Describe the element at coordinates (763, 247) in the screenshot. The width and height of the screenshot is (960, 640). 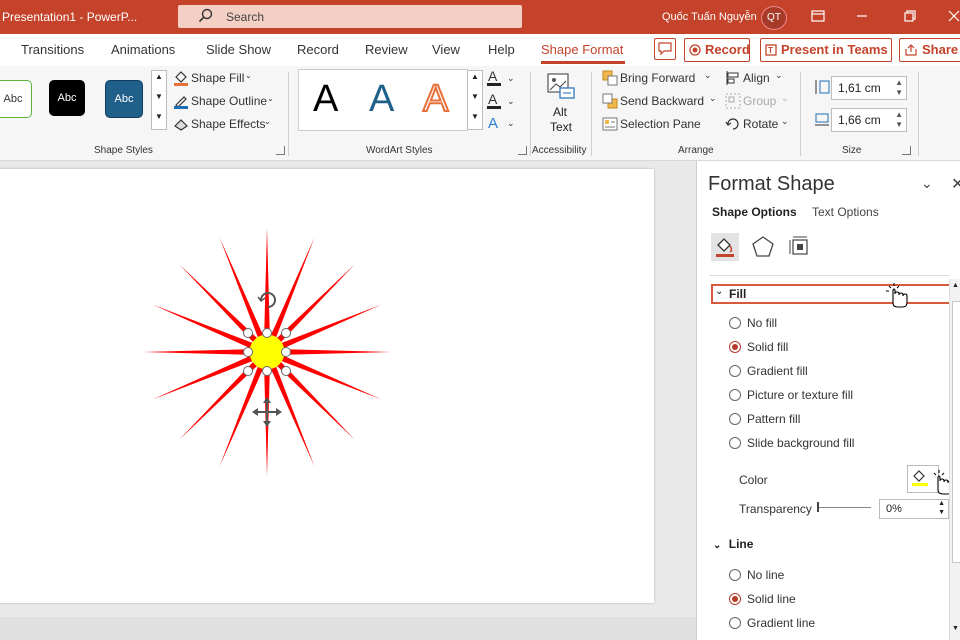
I see `effects-pentagon-icon` at that location.